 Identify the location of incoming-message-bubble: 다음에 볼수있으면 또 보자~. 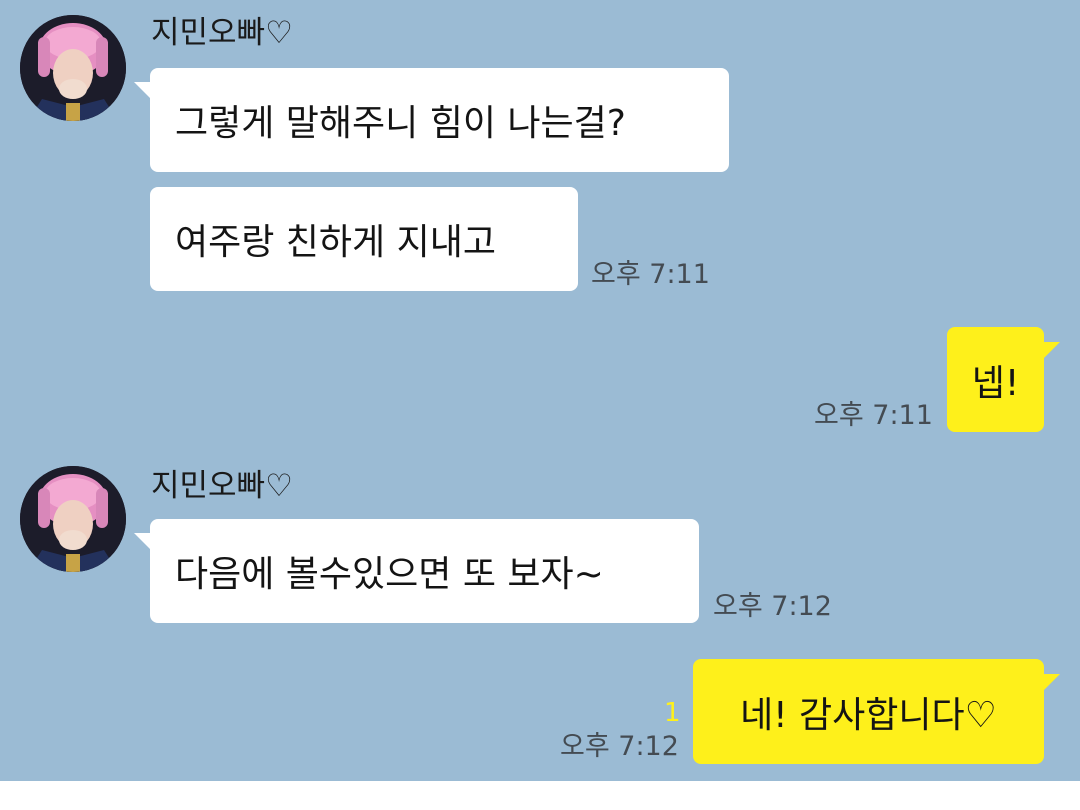
(424, 571).